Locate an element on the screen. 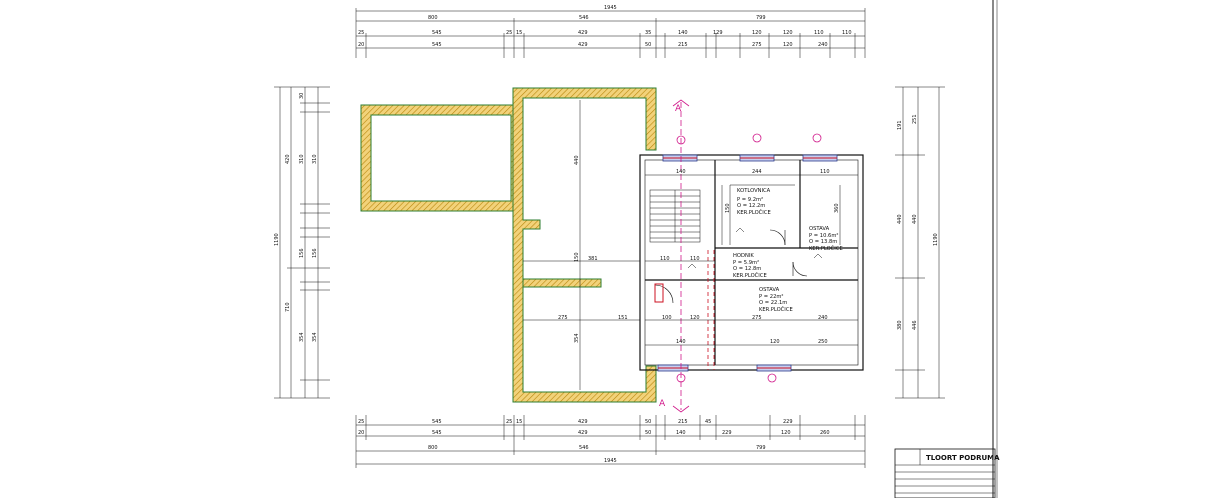 Image resolution: width=1224 pixels, height=498 pixels. dim-label: 446 is located at coordinates (915, 325).